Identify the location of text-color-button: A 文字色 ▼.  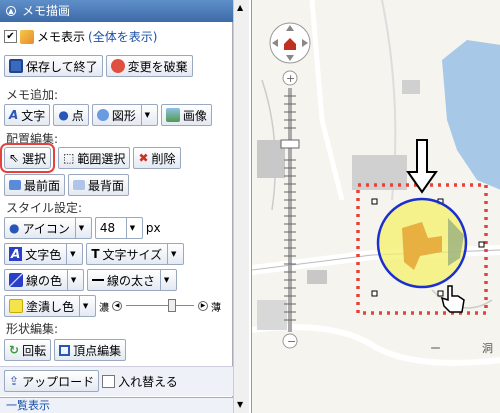
(44, 254).